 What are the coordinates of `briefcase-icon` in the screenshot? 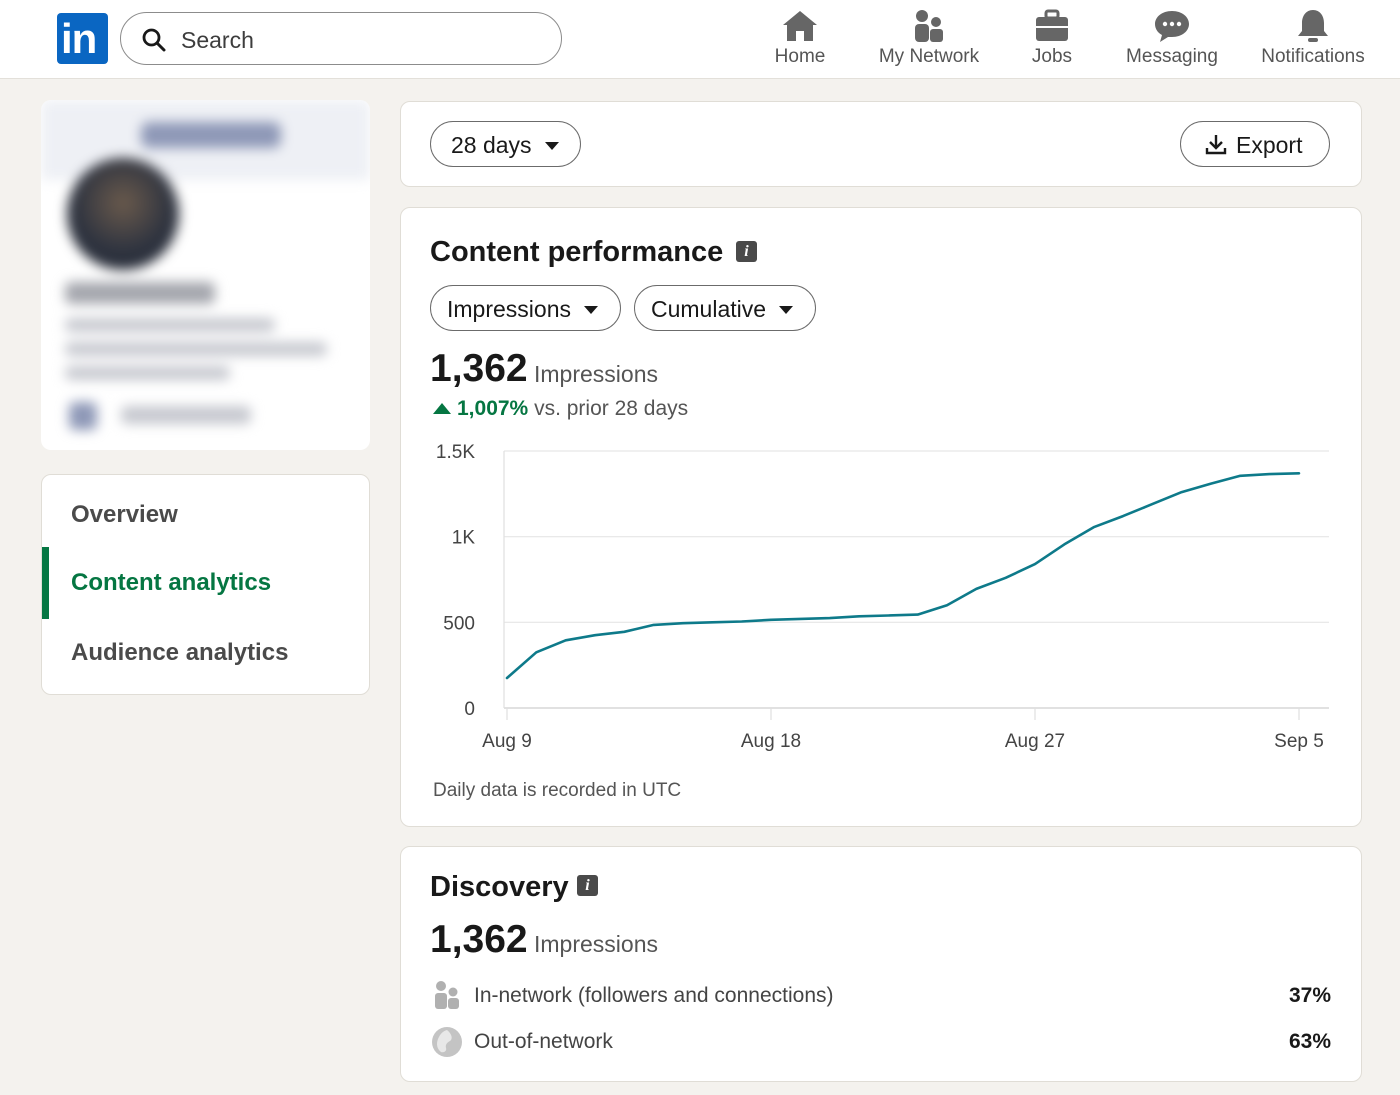 It's located at (1052, 25).